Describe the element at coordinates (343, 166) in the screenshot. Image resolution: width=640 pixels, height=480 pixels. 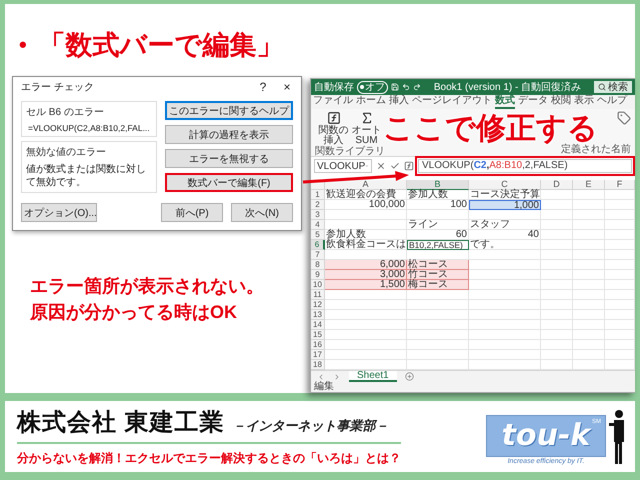
I see `name-box: VLOOKUP` at that location.